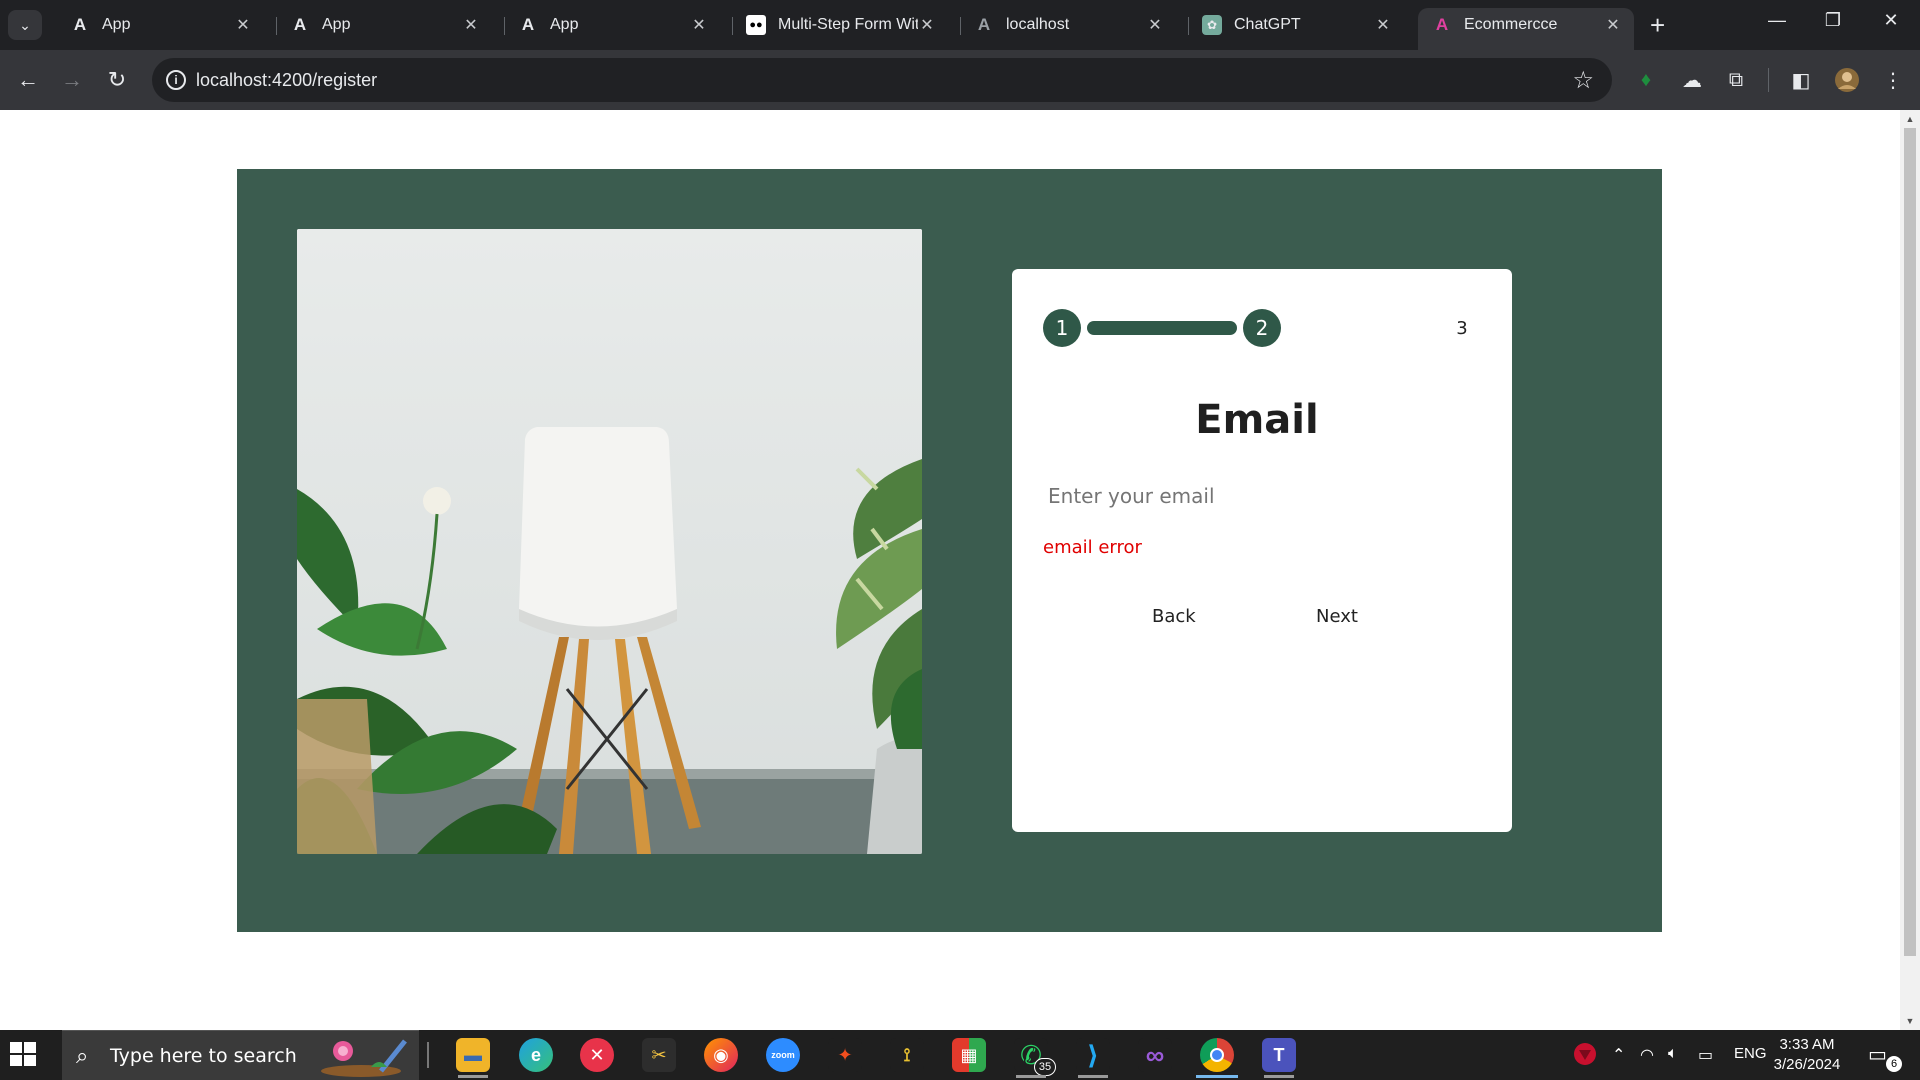 The height and width of the screenshot is (1080, 1920). I want to click on windows-start-icon, so click(25, 1055).